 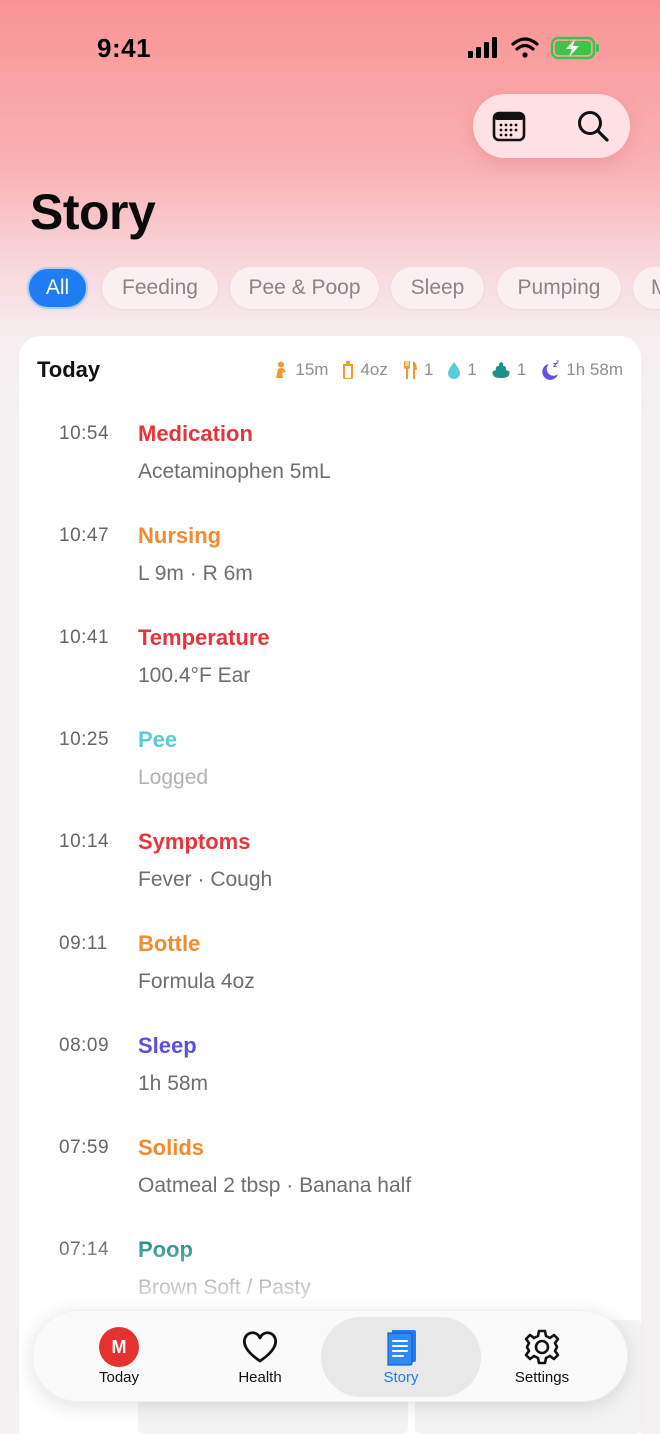 I want to click on tab-today: M Today, so click(x=119, y=1357).